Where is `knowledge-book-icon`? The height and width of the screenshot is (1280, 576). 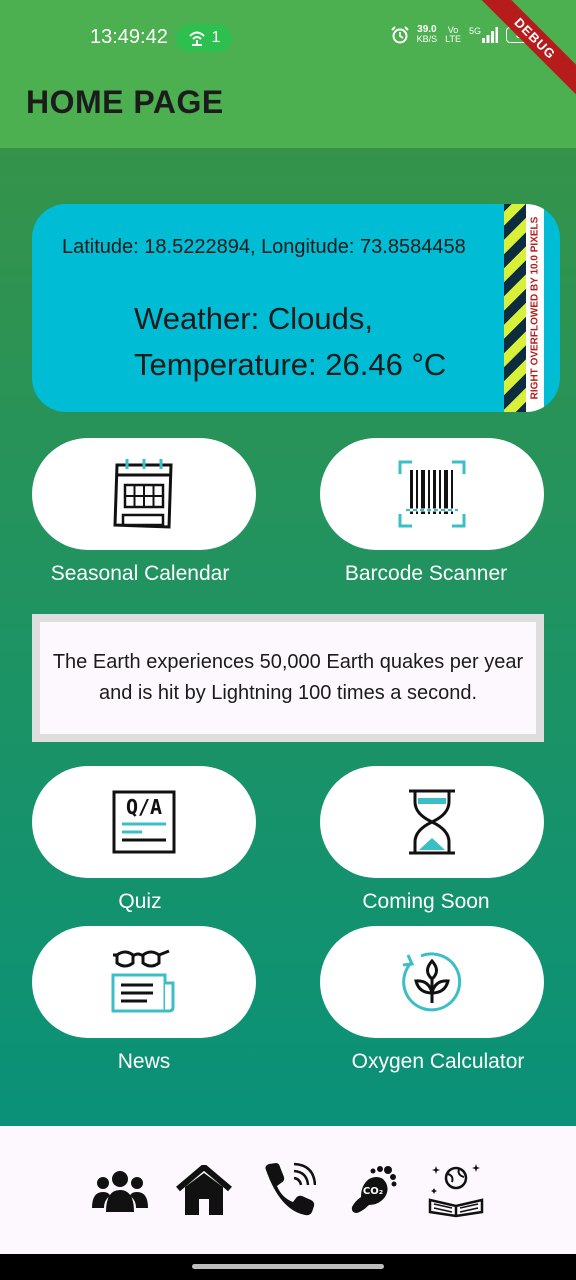 knowledge-book-icon is located at coordinates (456, 1191).